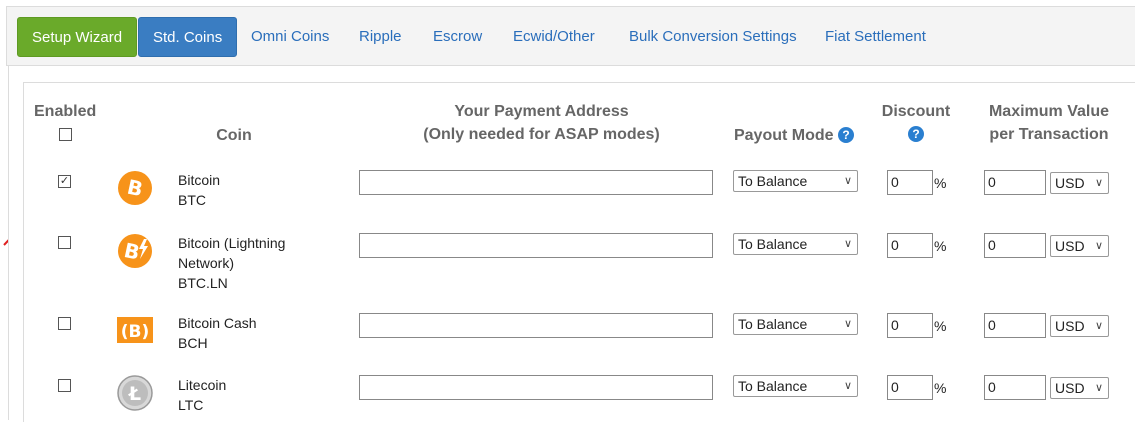 This screenshot has width=1135, height=422. Describe the element at coordinates (188, 37) in the screenshot. I see `tab-std-coins: Std. Coins` at that location.